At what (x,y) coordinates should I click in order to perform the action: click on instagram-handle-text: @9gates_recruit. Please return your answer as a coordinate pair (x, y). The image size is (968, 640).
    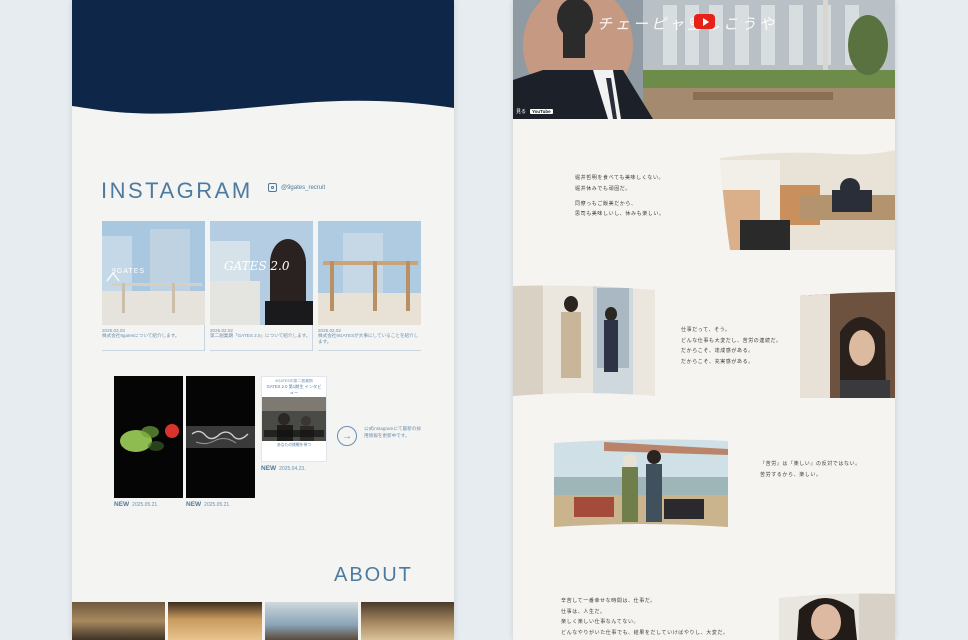
    Looking at the image, I should click on (303, 187).